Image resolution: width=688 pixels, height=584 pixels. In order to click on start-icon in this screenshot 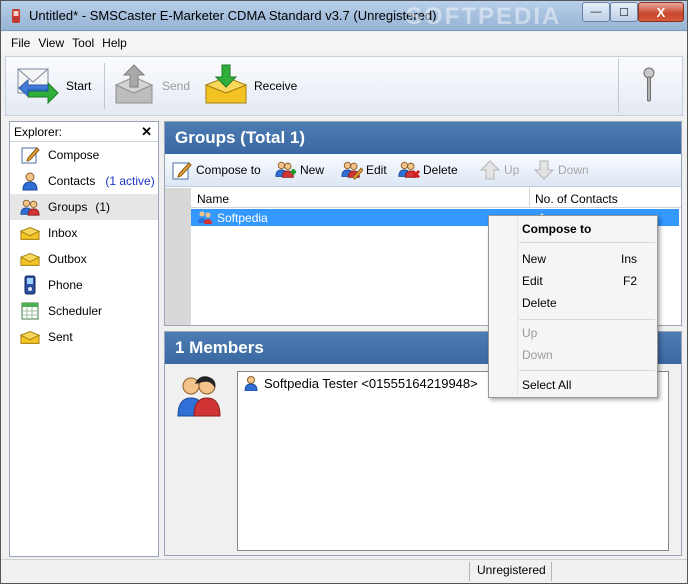, I will do `click(38, 86)`.